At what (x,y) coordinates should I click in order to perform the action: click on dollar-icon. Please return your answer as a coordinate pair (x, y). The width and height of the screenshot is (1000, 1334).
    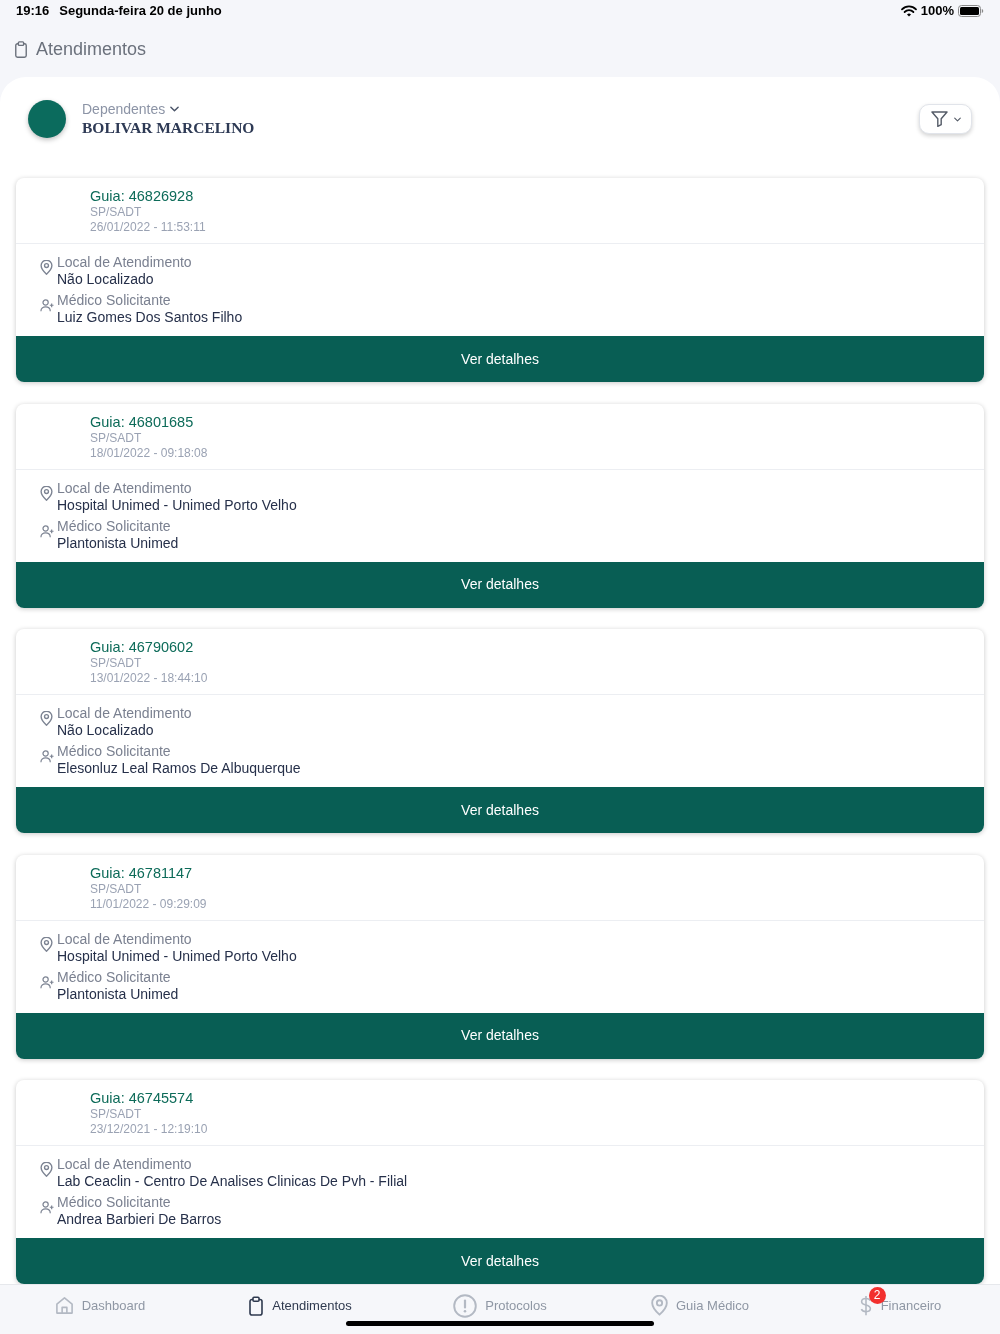
    Looking at the image, I should click on (865, 1305).